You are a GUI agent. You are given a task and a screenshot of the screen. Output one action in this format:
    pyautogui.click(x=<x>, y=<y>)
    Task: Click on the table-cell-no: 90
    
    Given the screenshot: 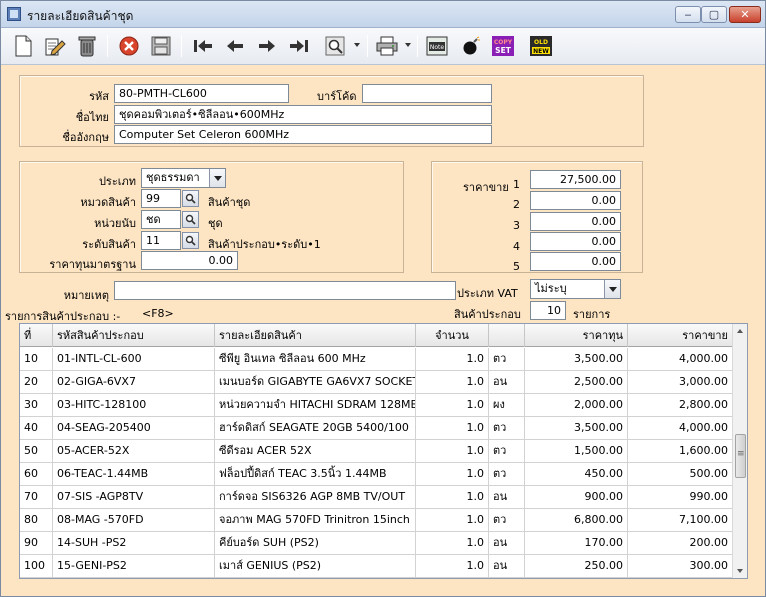 What is the action you would take?
    pyautogui.click(x=36, y=543)
    